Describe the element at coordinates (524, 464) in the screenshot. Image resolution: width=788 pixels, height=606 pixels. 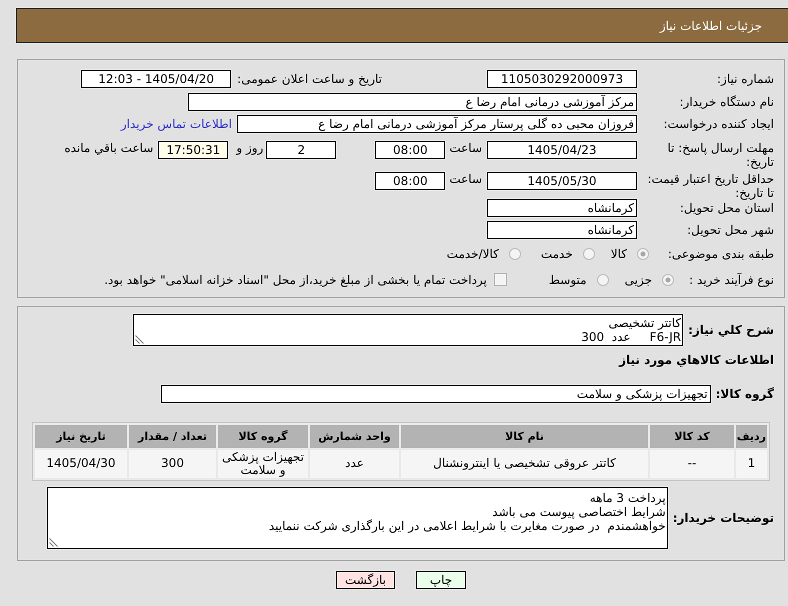
I see `table-cell: کاتتر عروقی تشخیصی یا اینترونشنال` at that location.